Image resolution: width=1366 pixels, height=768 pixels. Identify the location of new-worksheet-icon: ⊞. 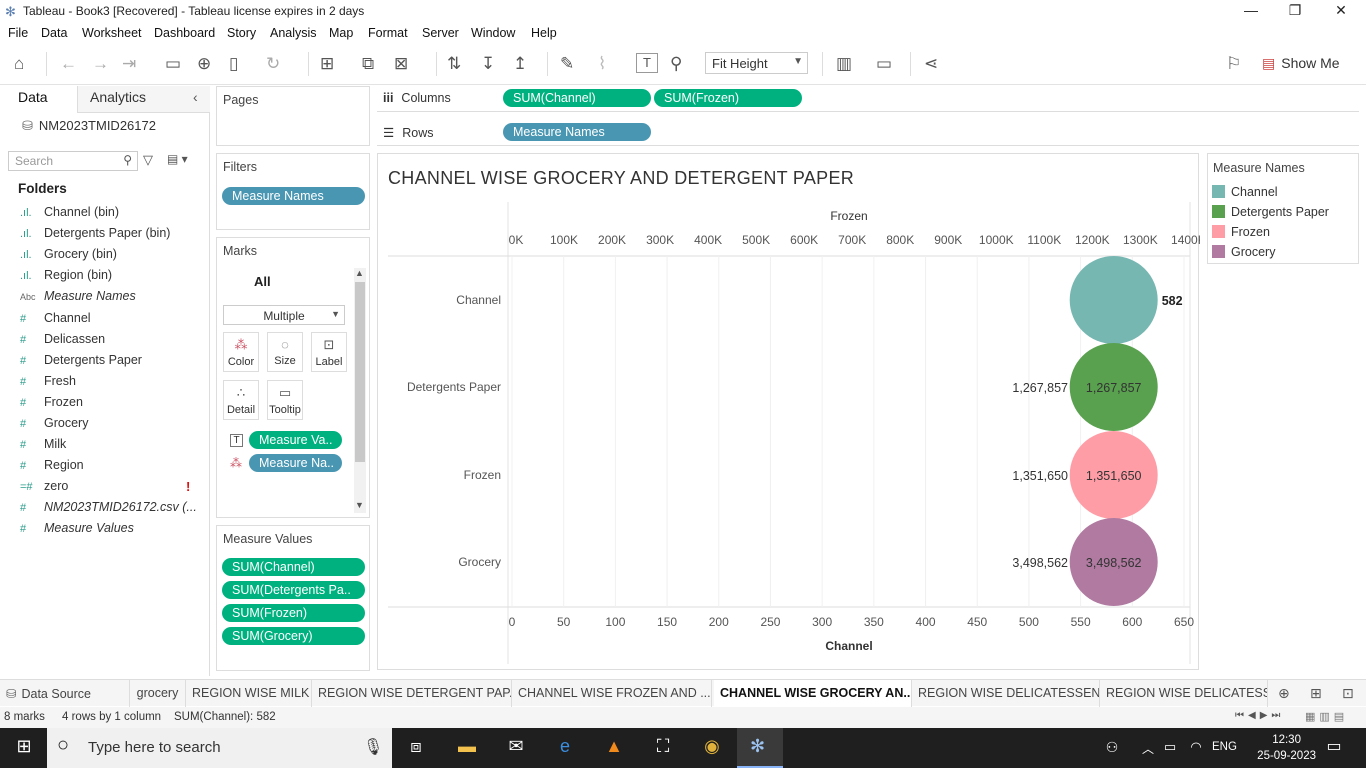
(327, 64).